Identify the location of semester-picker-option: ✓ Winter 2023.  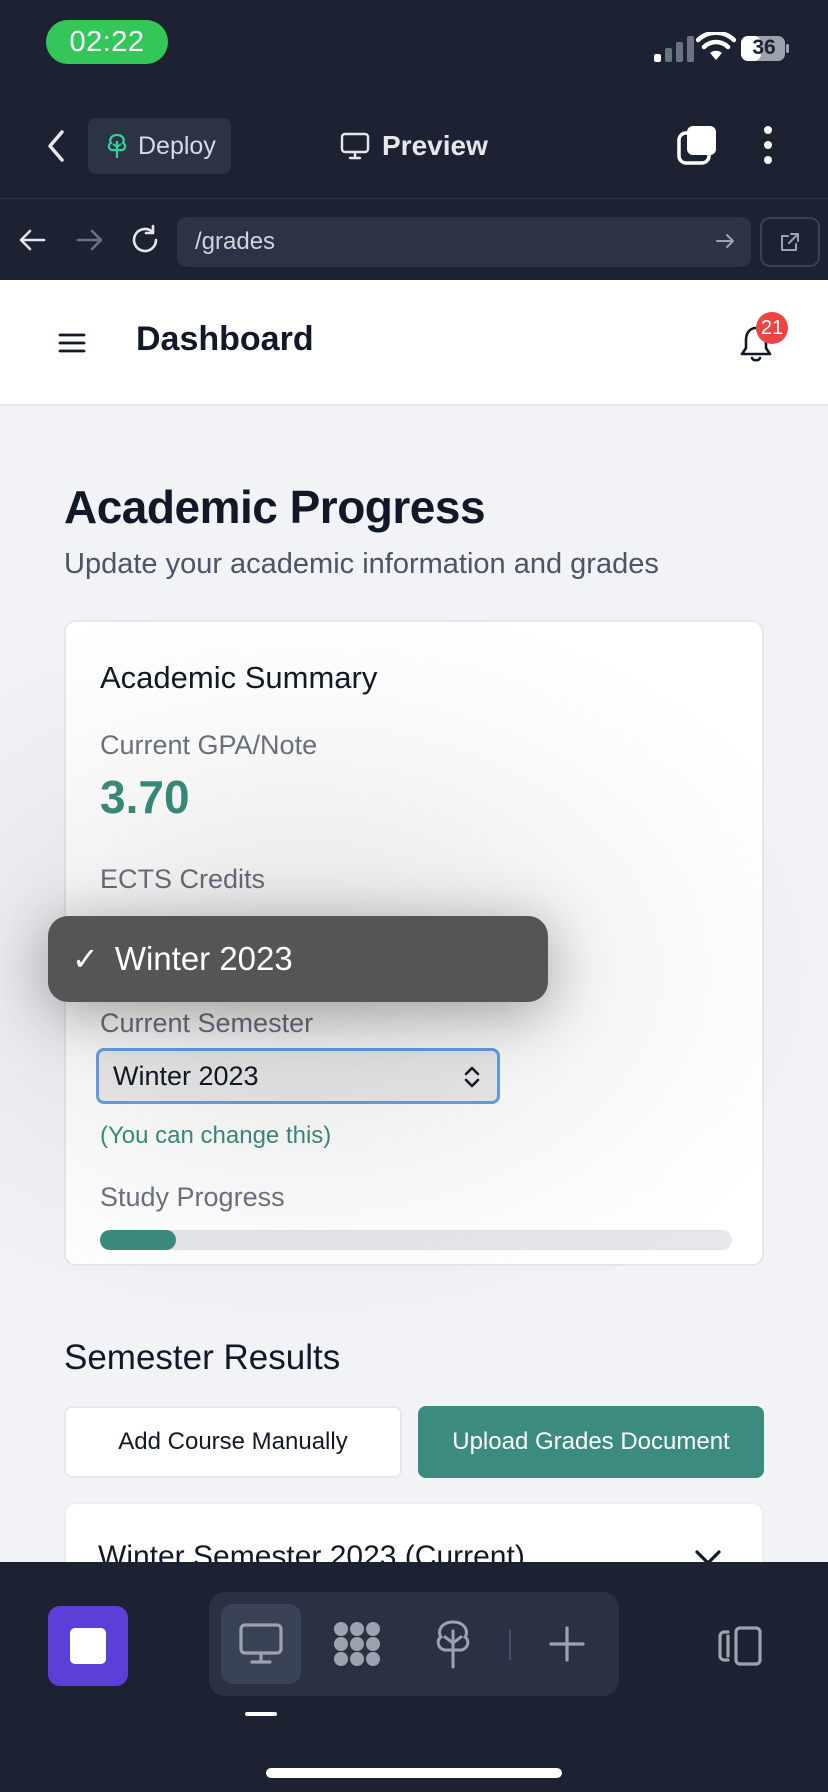
(298, 959).